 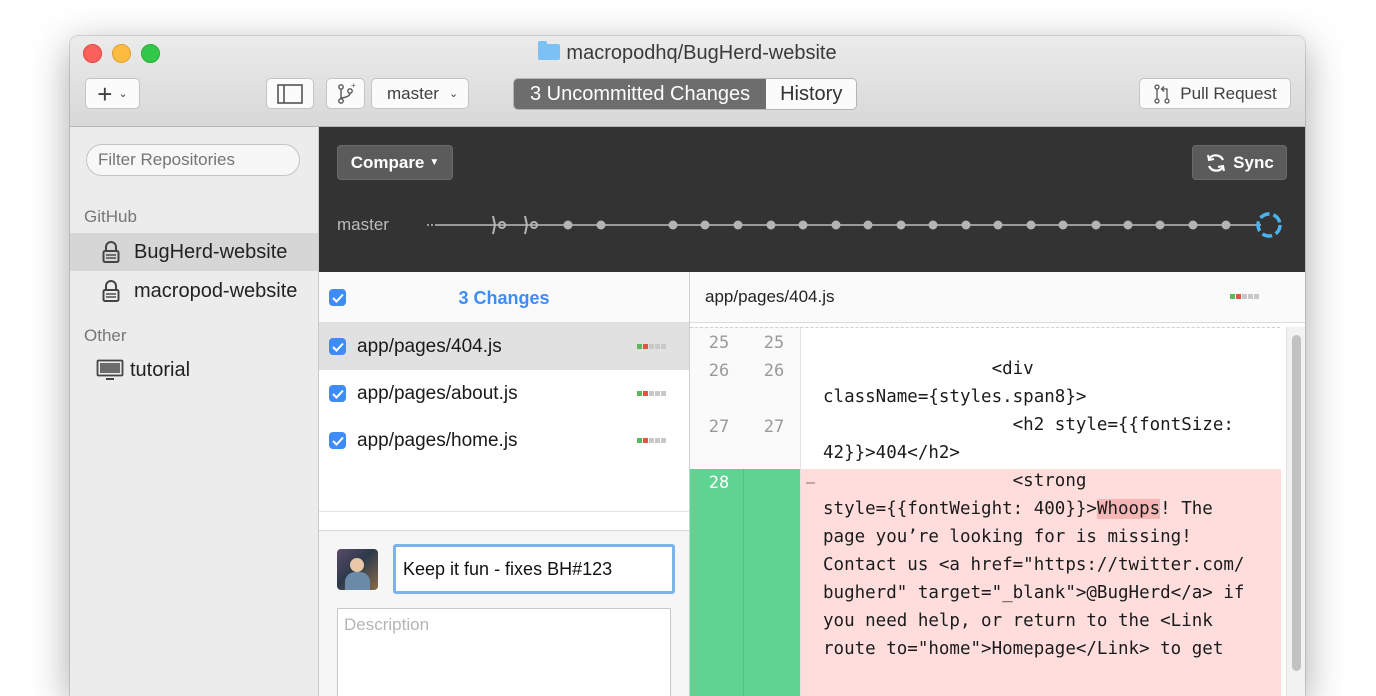 What do you see at coordinates (701, 53) in the screenshot?
I see `window-title-text: macropodhq/BugHerd-website` at bounding box center [701, 53].